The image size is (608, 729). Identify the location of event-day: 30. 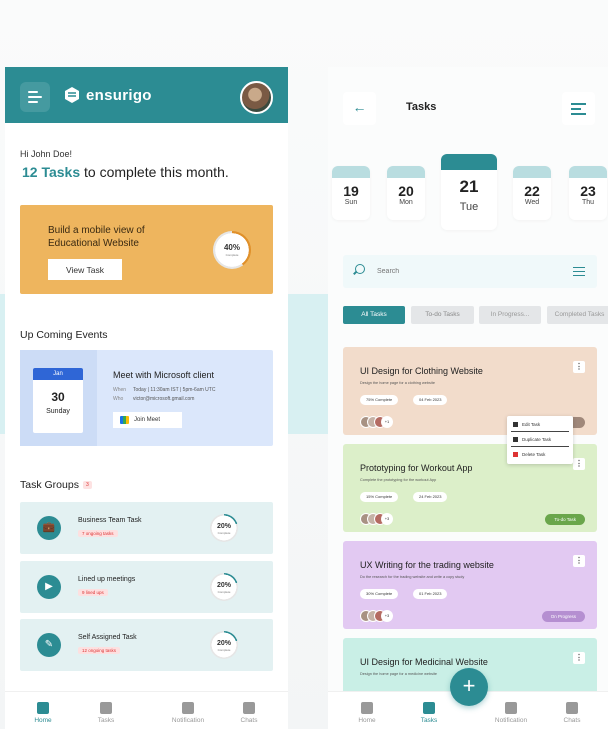
(58, 397).